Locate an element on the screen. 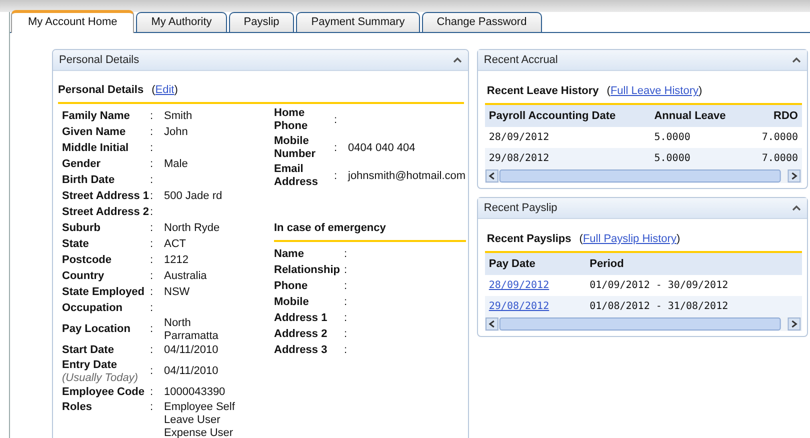  field-label: Address 3 is located at coordinates (301, 350).